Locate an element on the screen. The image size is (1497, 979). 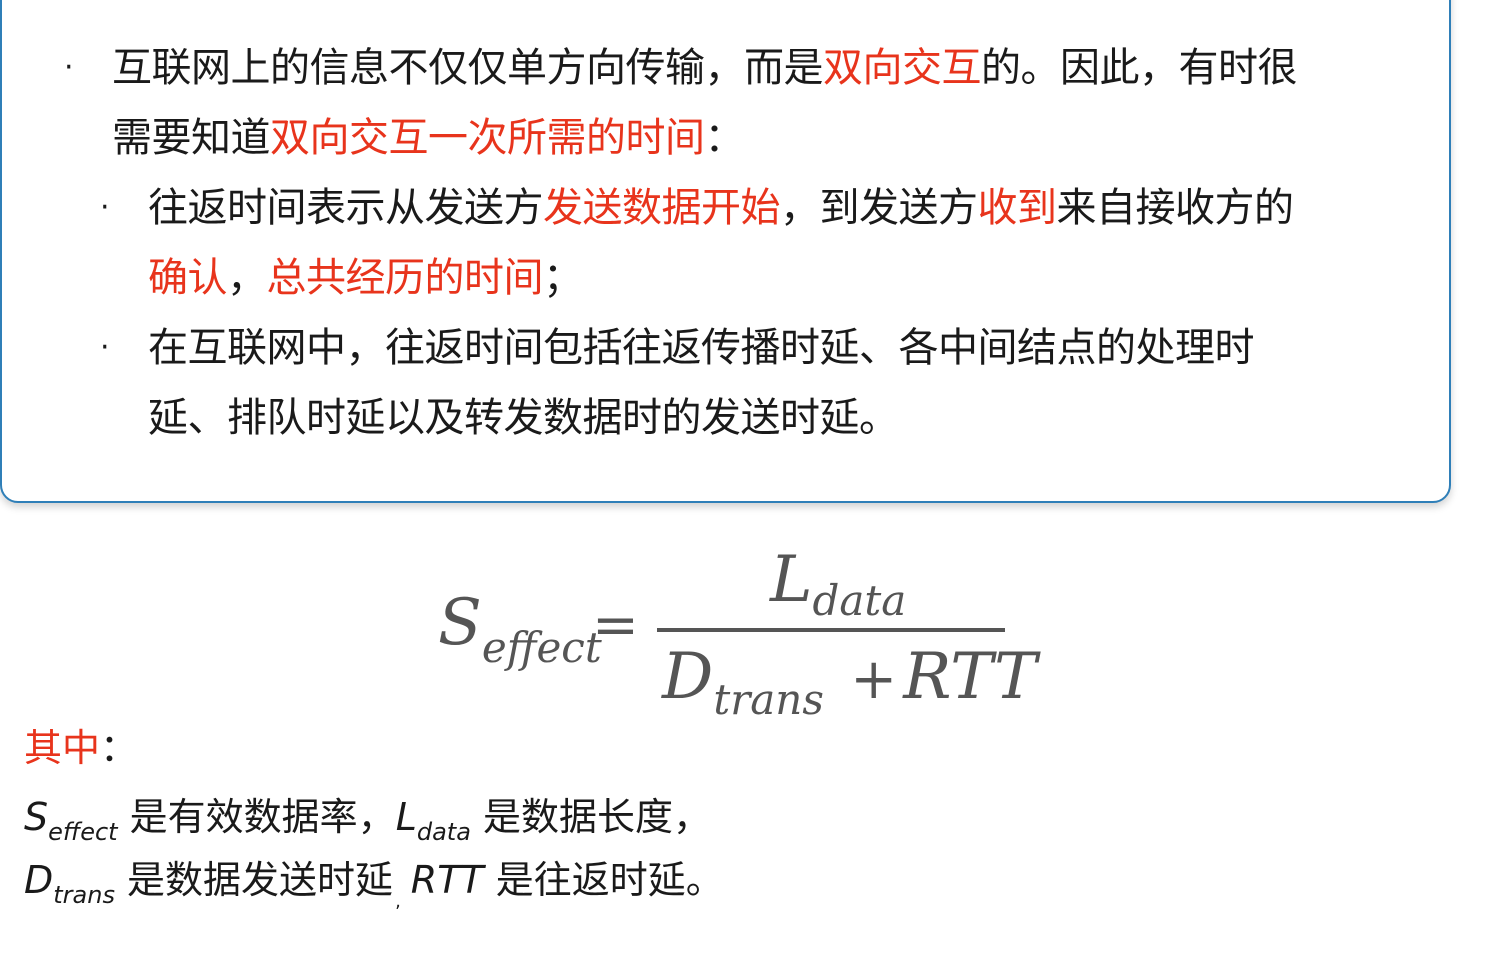
text-segment: 来自接收方的 is located at coordinates (1175, 208).